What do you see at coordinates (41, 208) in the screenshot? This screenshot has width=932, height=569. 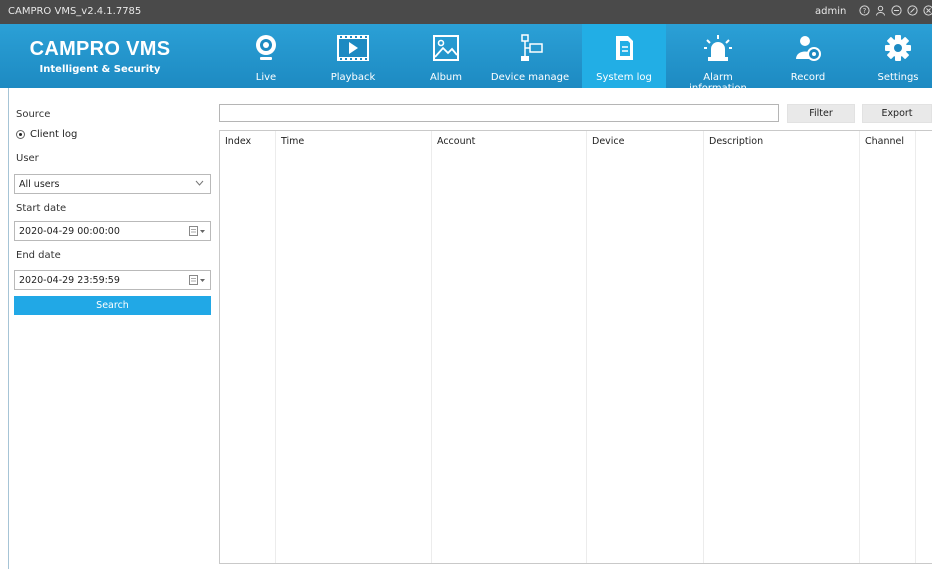 I see `start-date-label: Start date` at bounding box center [41, 208].